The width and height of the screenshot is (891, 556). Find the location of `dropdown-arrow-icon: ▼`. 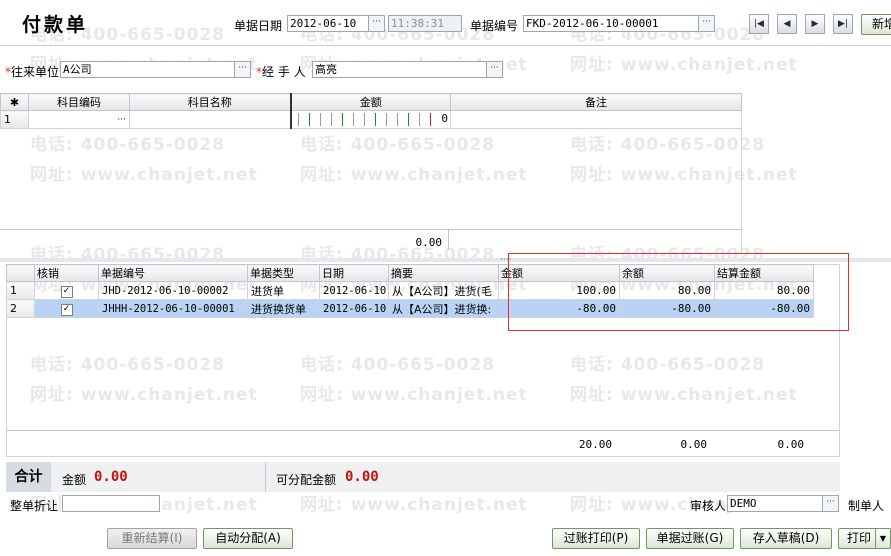

dropdown-arrow-icon: ▼ is located at coordinates (882, 538).